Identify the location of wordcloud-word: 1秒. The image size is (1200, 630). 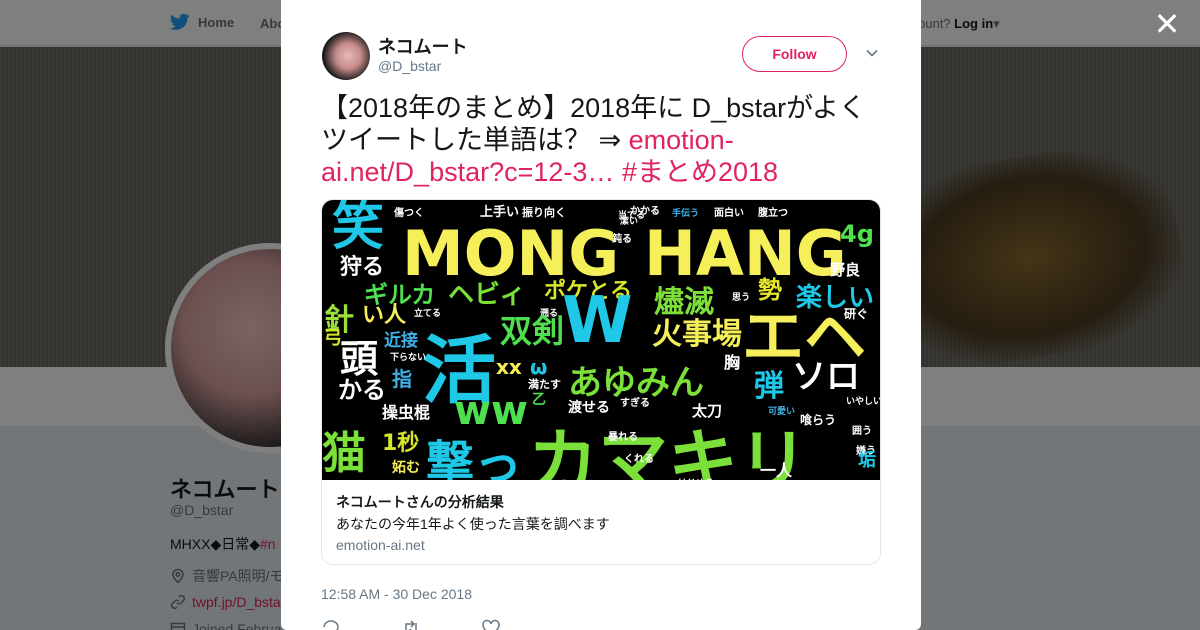
(400, 443).